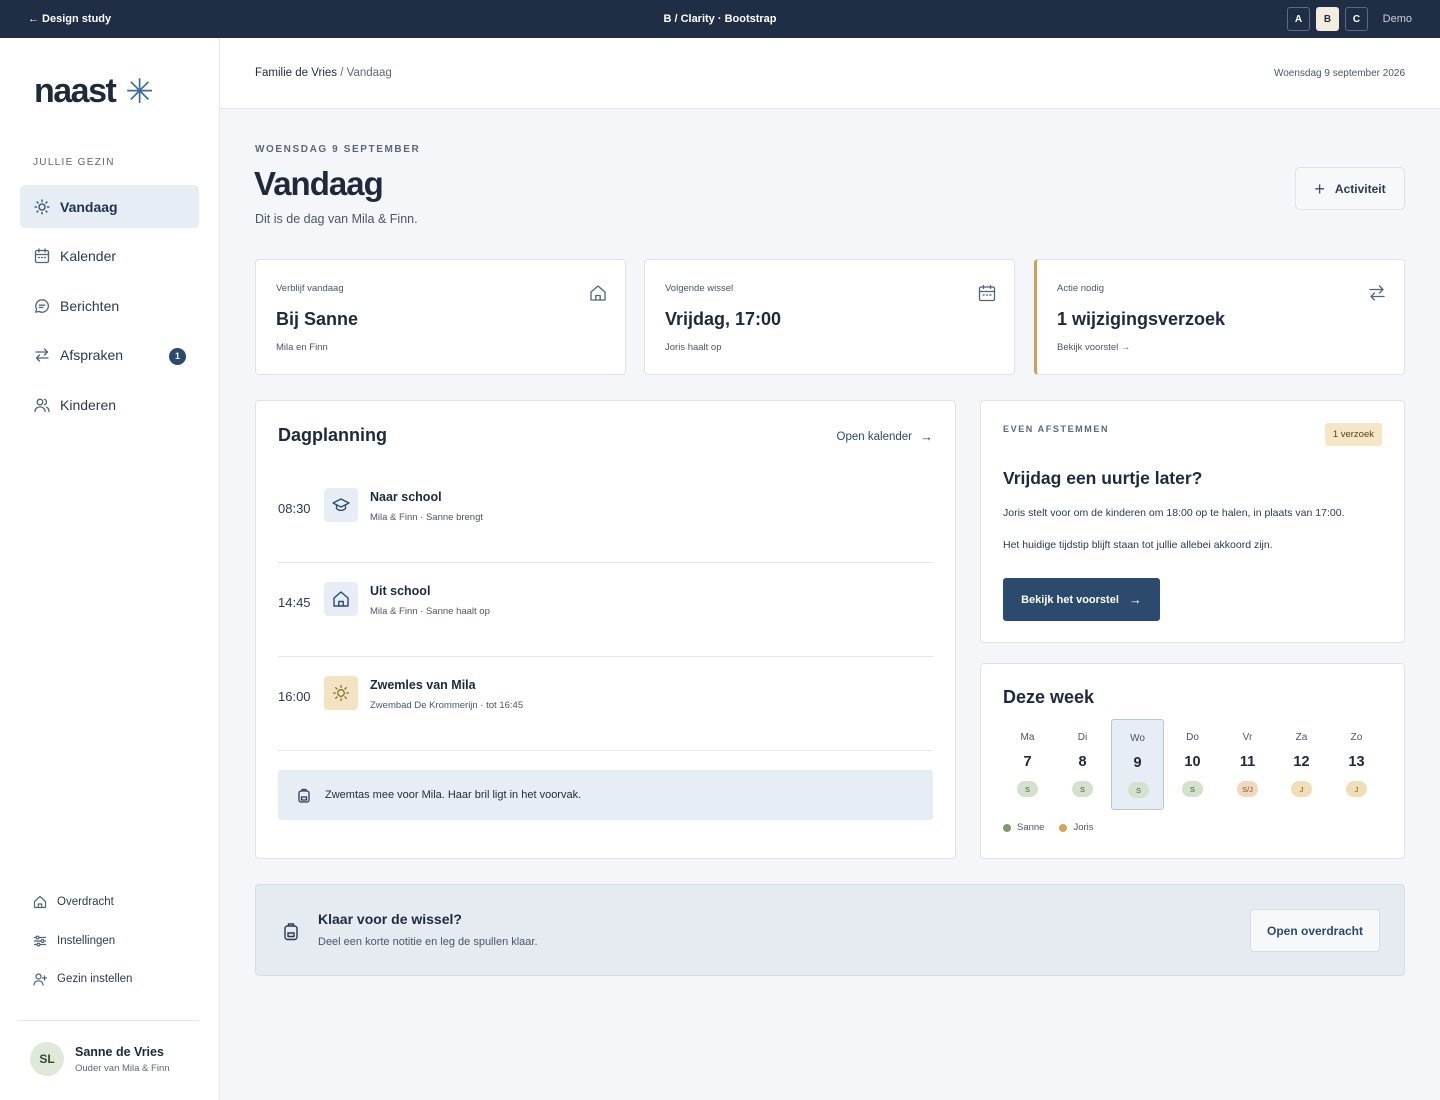 The height and width of the screenshot is (1100, 1440). Describe the element at coordinates (427, 517) in the screenshot. I see `schedule-meta: Mila & Finn · Sanne brengt` at that location.